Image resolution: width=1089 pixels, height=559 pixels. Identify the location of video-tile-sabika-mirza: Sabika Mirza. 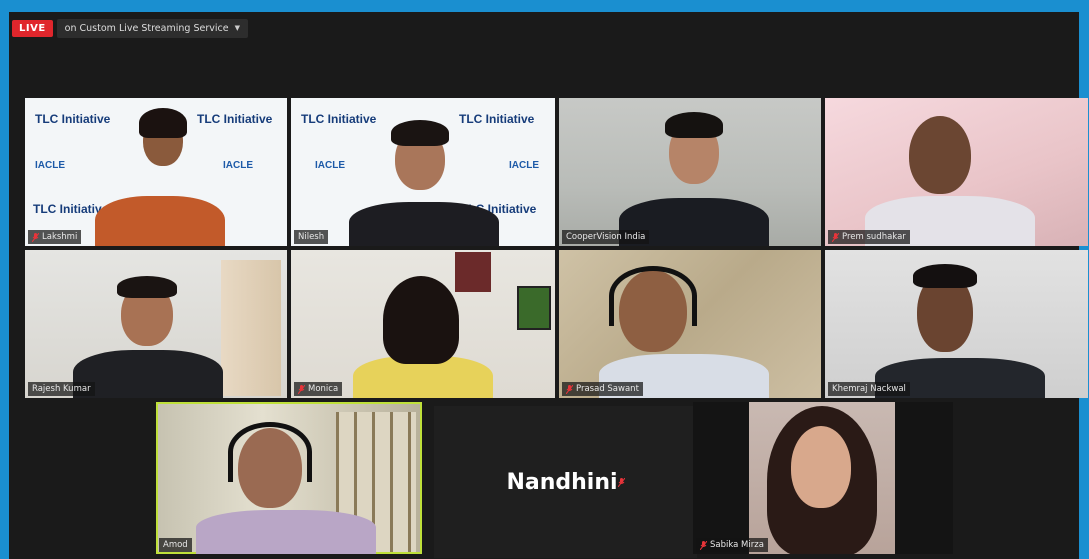
(823, 478).